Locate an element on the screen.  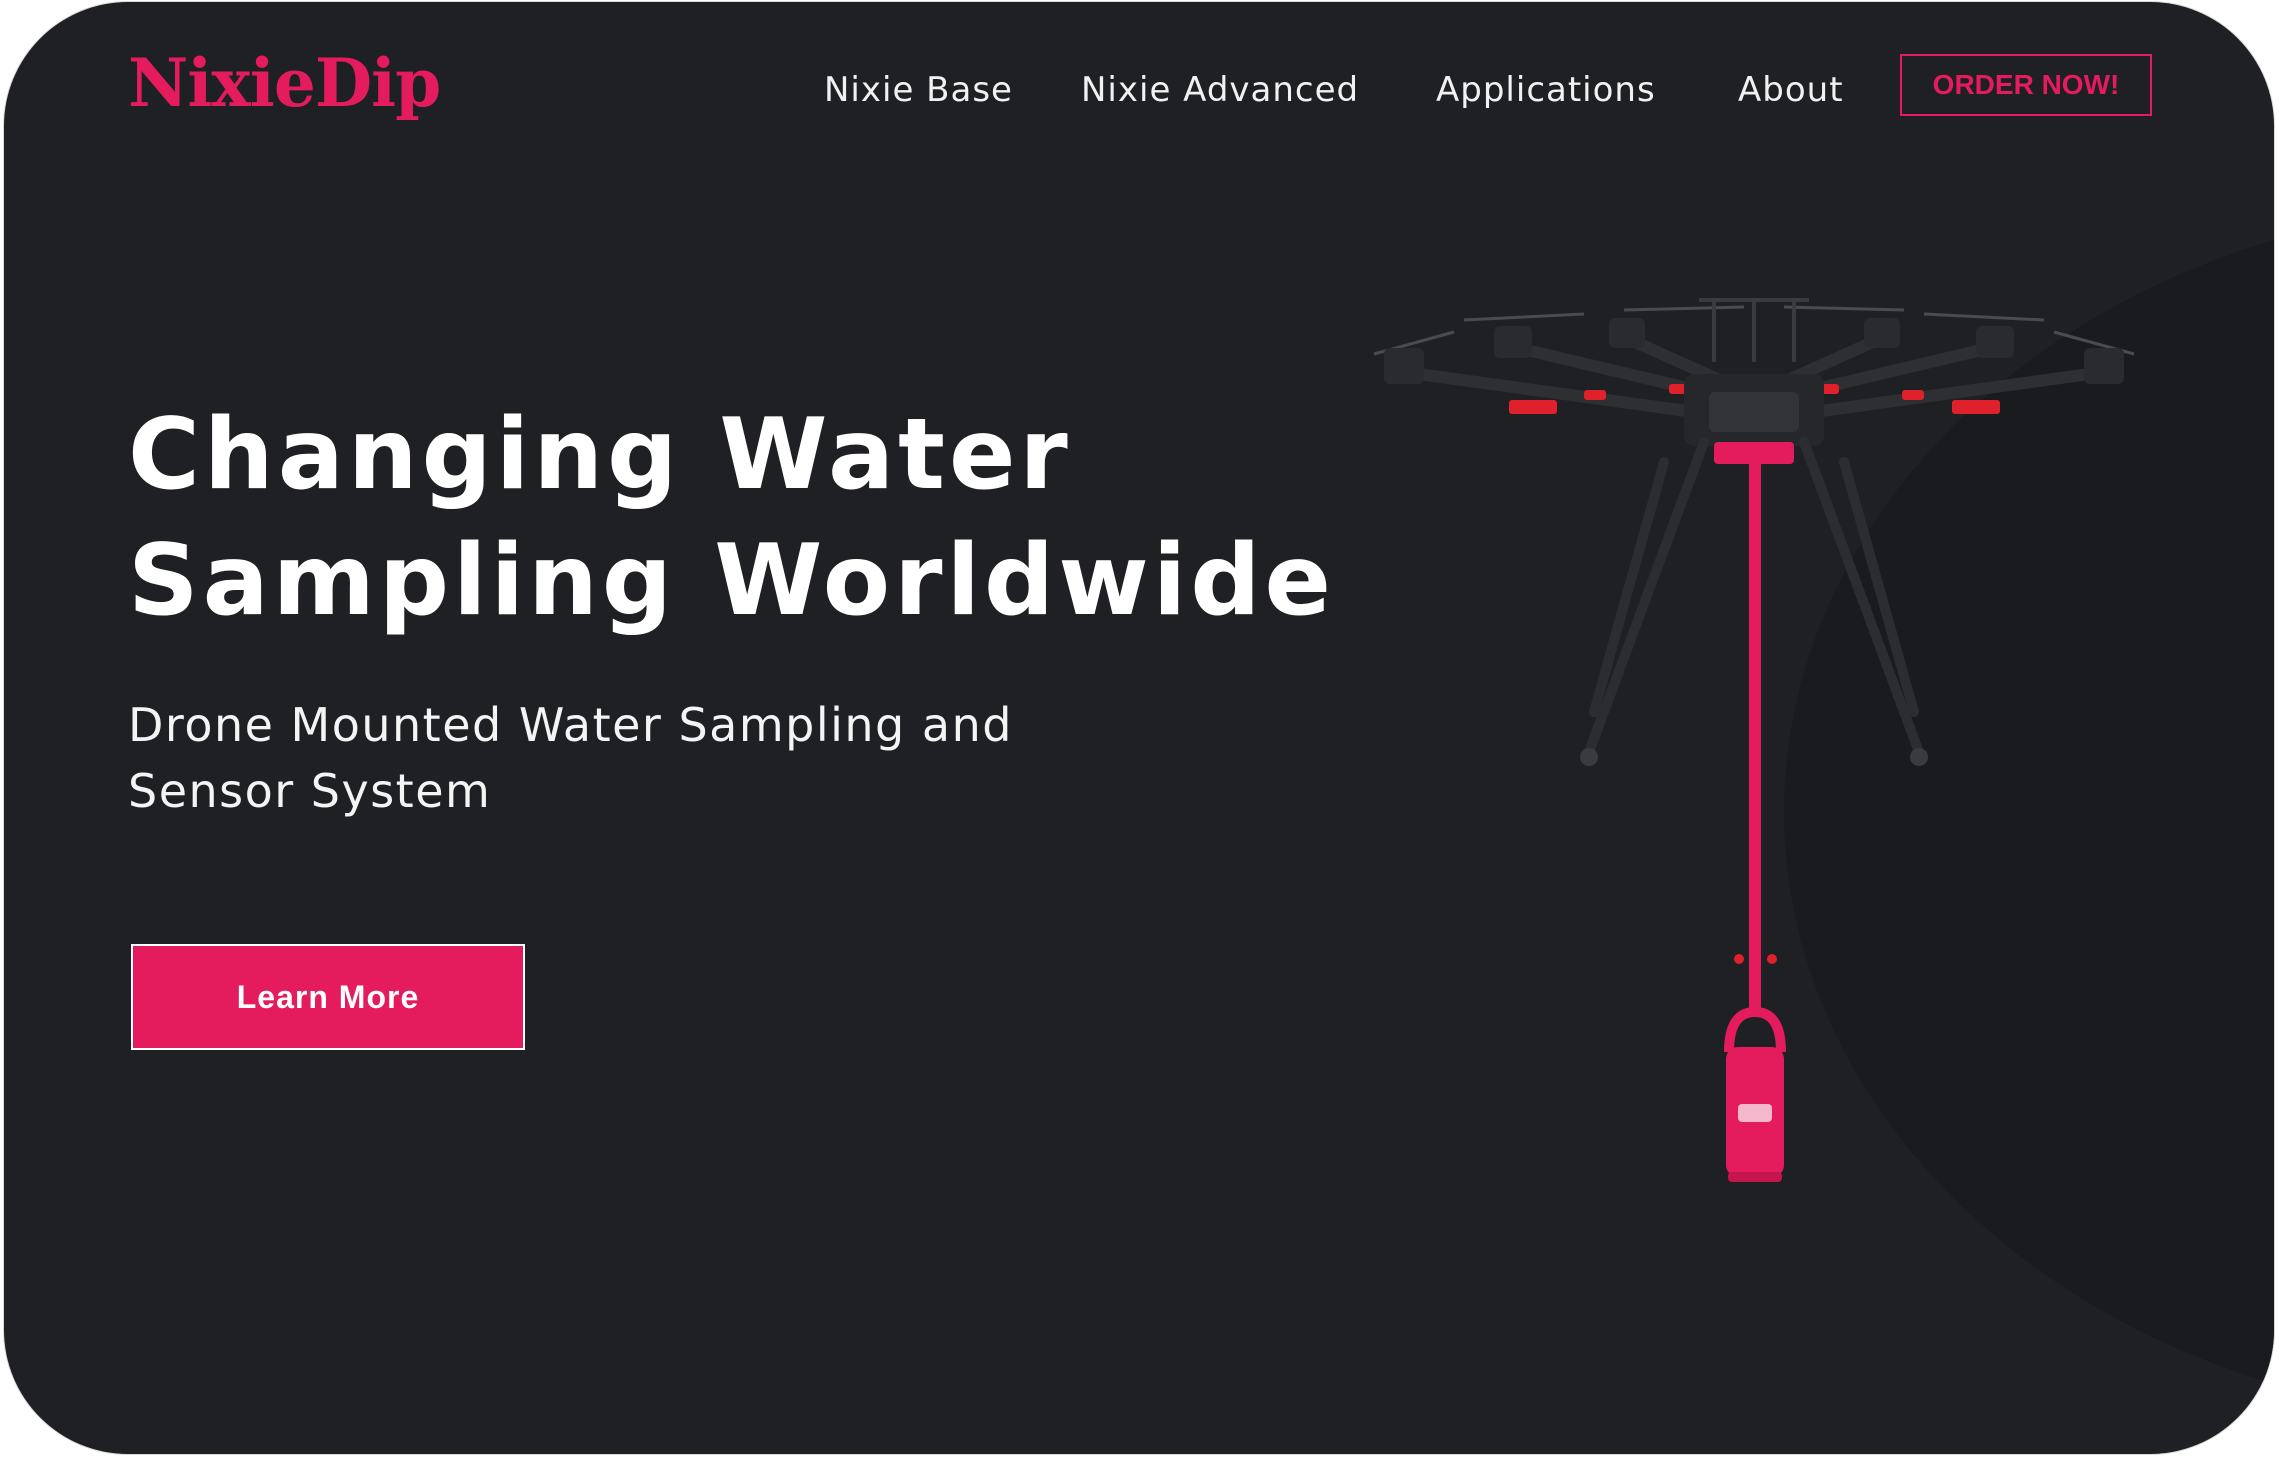
hero-subtitle-line: Sensor System is located at coordinates (310, 791).